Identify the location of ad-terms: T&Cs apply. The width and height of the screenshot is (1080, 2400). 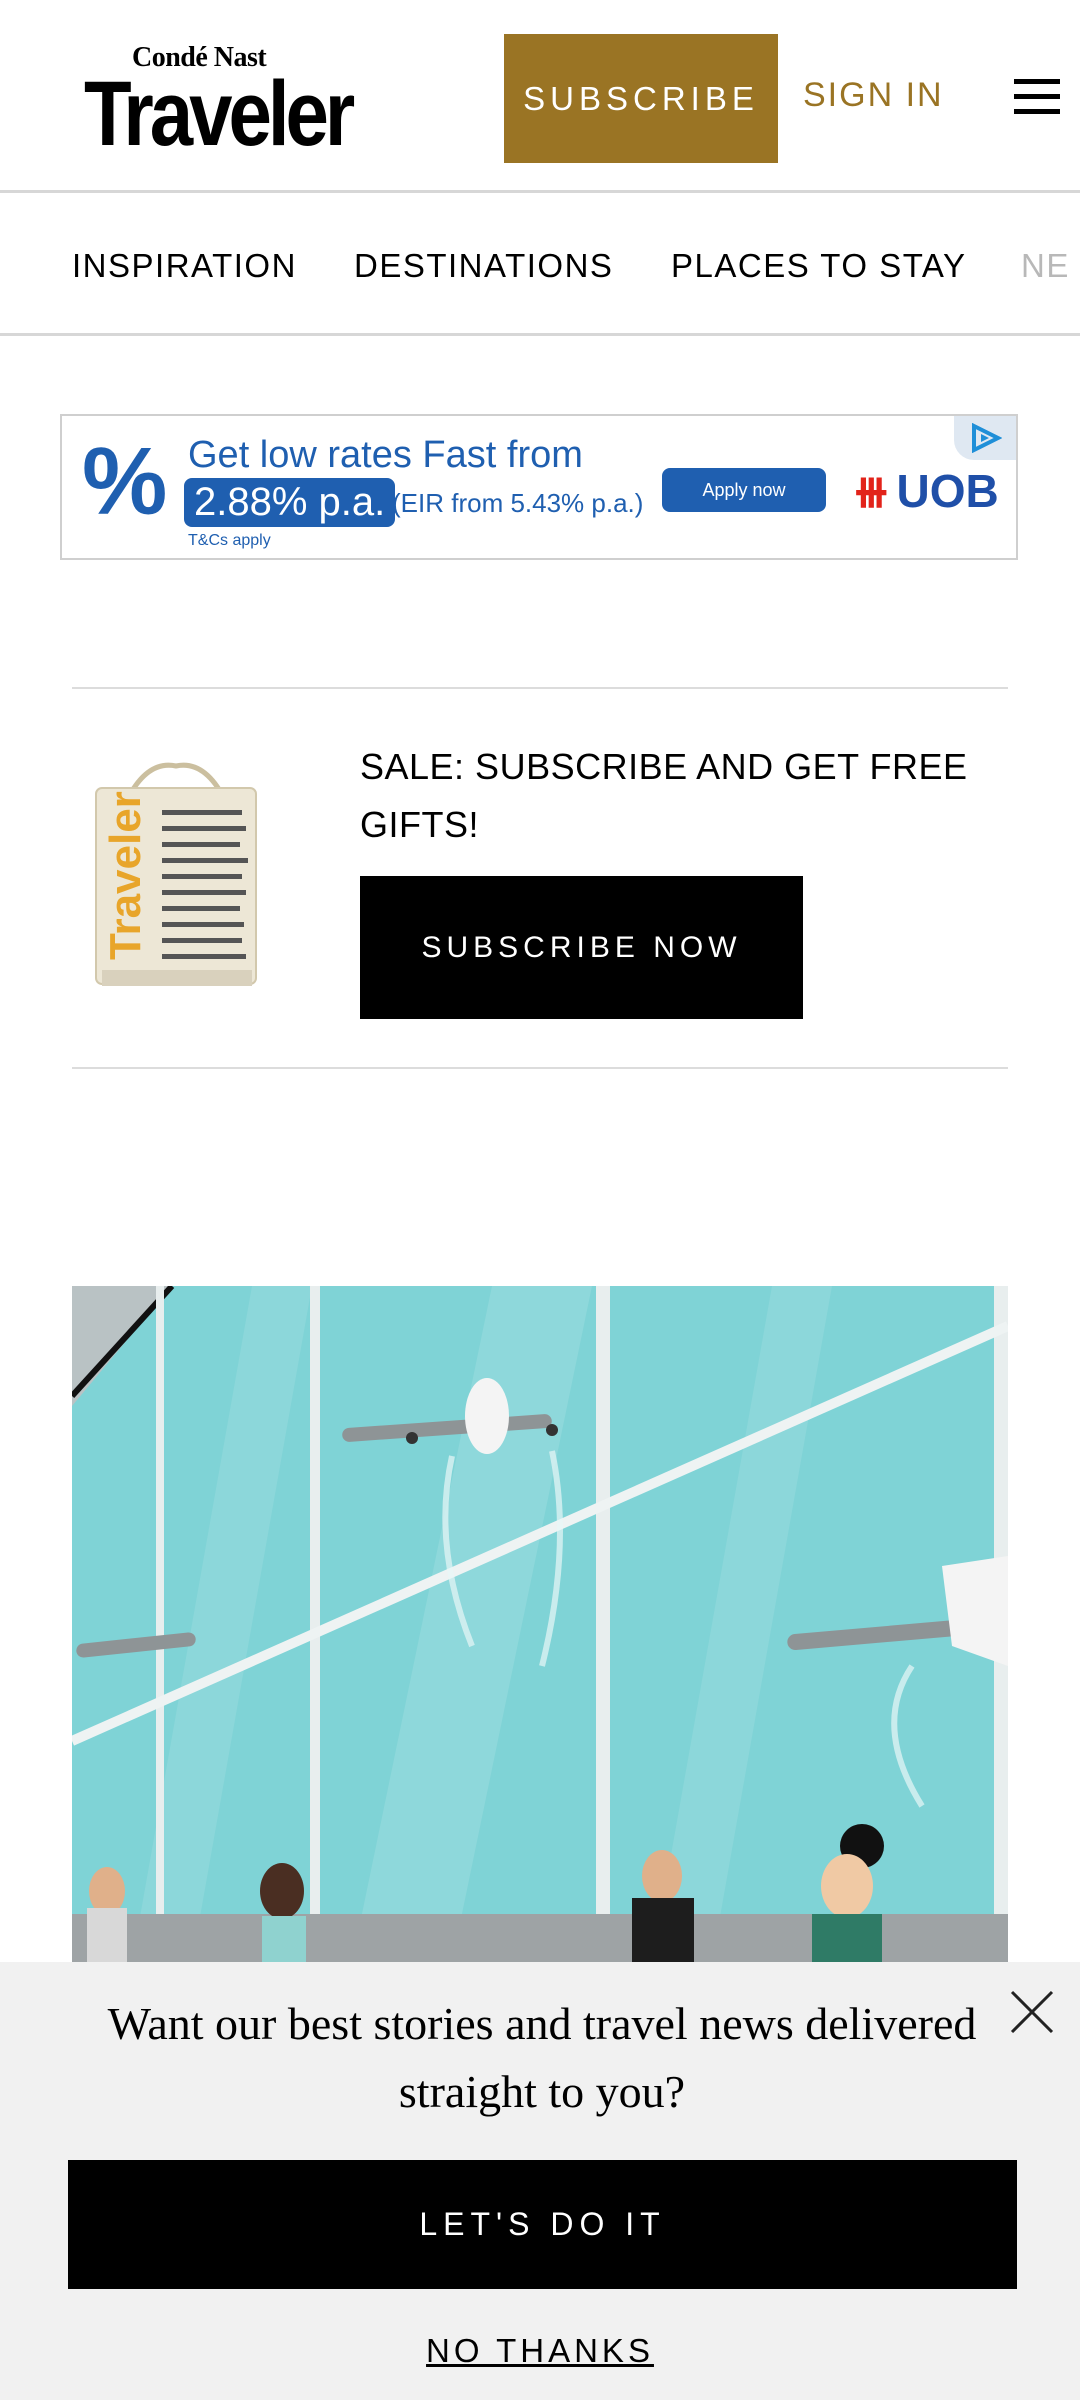
(229, 540).